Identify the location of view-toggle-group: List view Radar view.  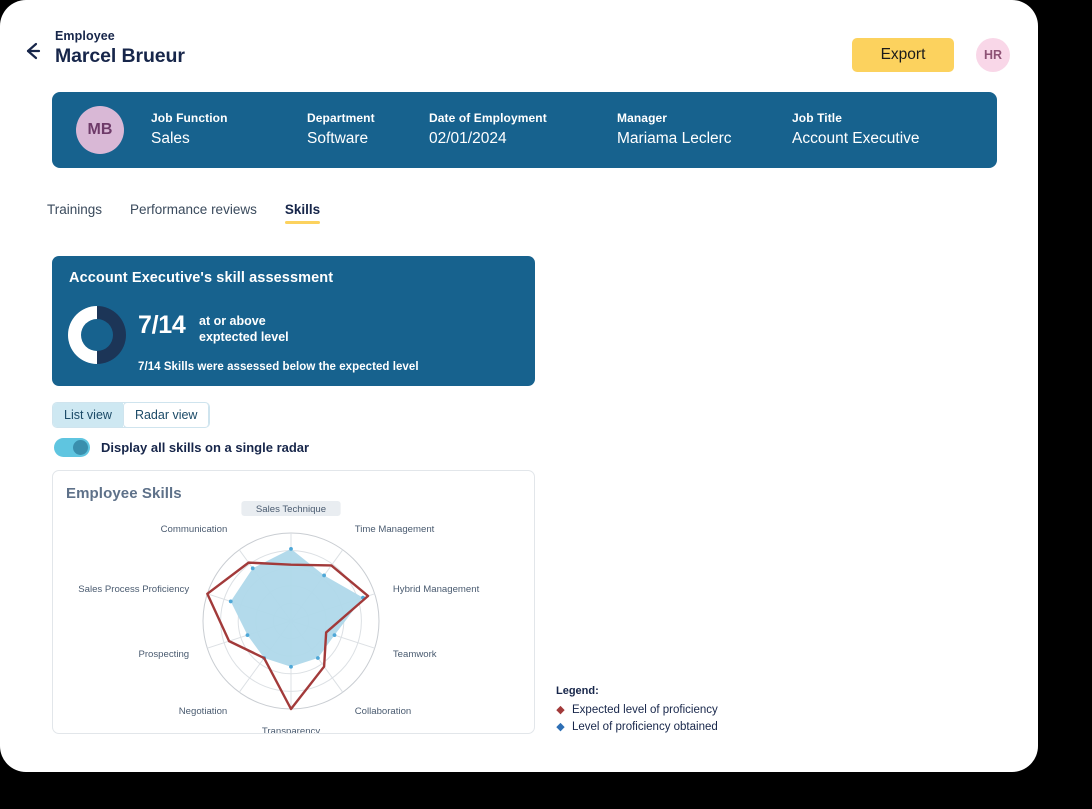
(131, 415).